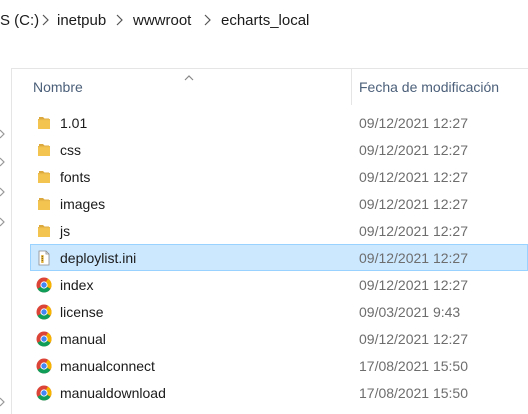  I want to click on file-name: index, so click(77, 285).